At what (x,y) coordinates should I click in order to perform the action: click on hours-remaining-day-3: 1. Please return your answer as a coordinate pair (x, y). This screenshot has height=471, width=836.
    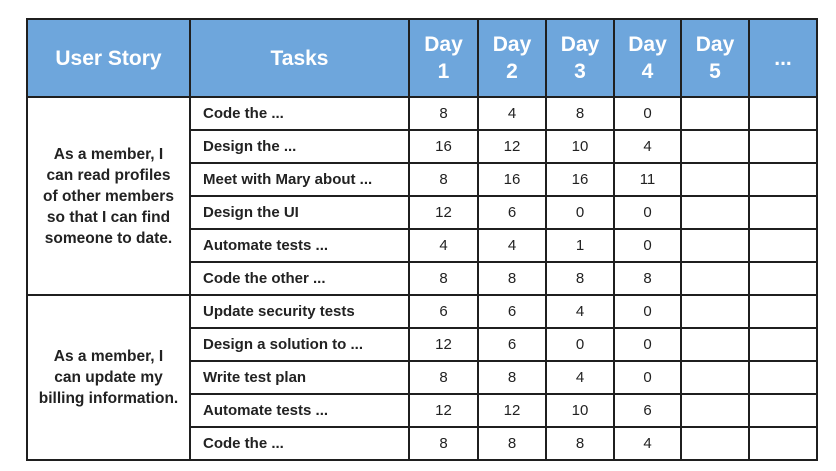
    Looking at the image, I should click on (580, 245).